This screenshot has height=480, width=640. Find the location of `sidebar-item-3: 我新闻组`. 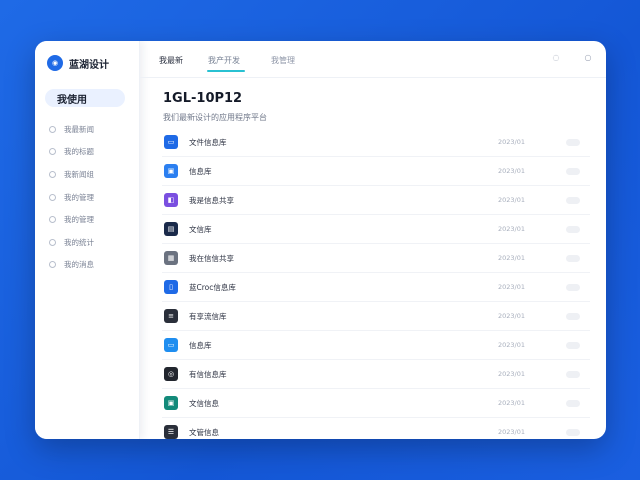

sidebar-item-3: 我新闻组 is located at coordinates (71, 174).